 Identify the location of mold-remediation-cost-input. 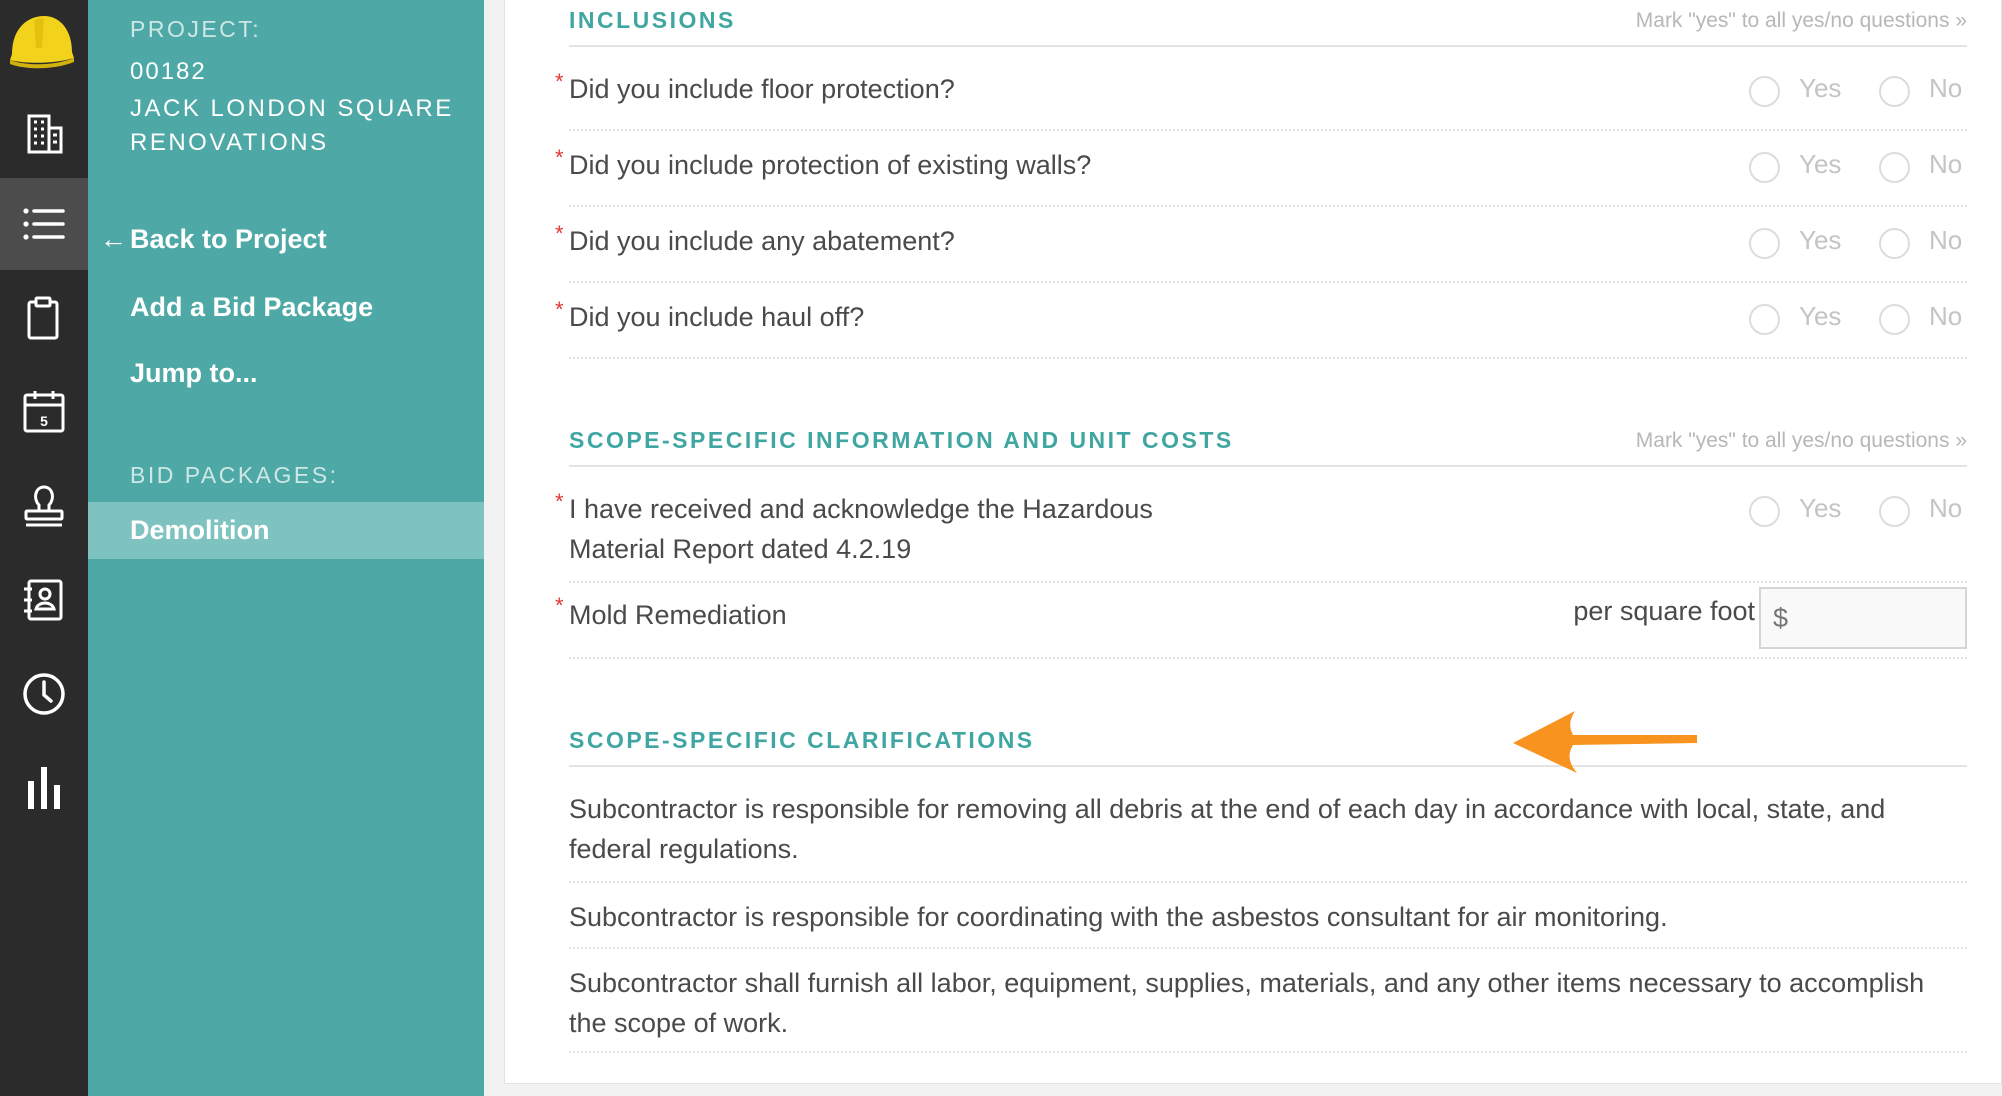
(1863, 618).